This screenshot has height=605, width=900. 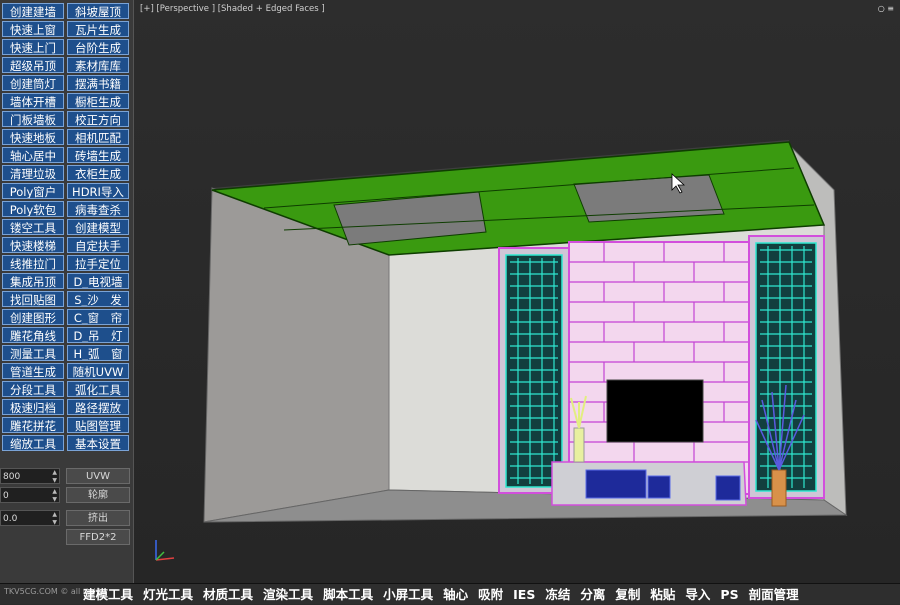 I want to click on tool-button-left: 轴心居中, so click(x=33, y=155).